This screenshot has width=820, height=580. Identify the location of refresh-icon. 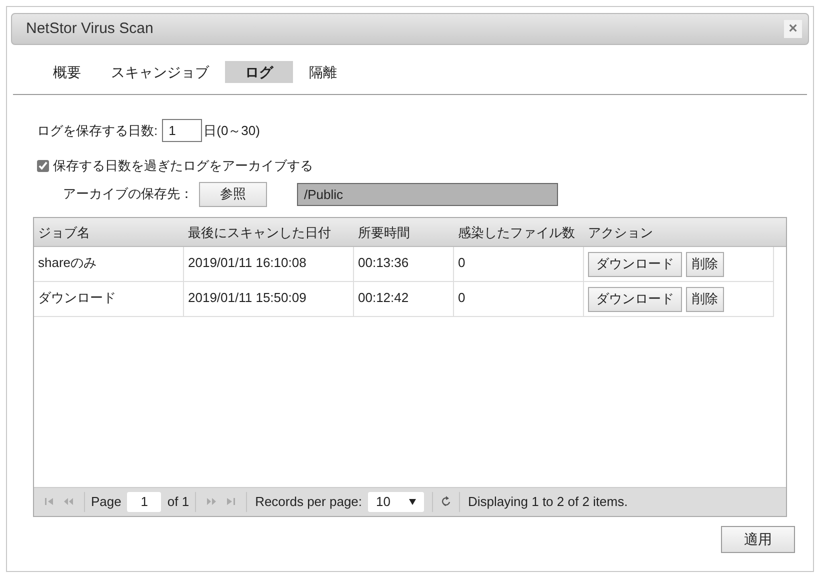
(446, 501).